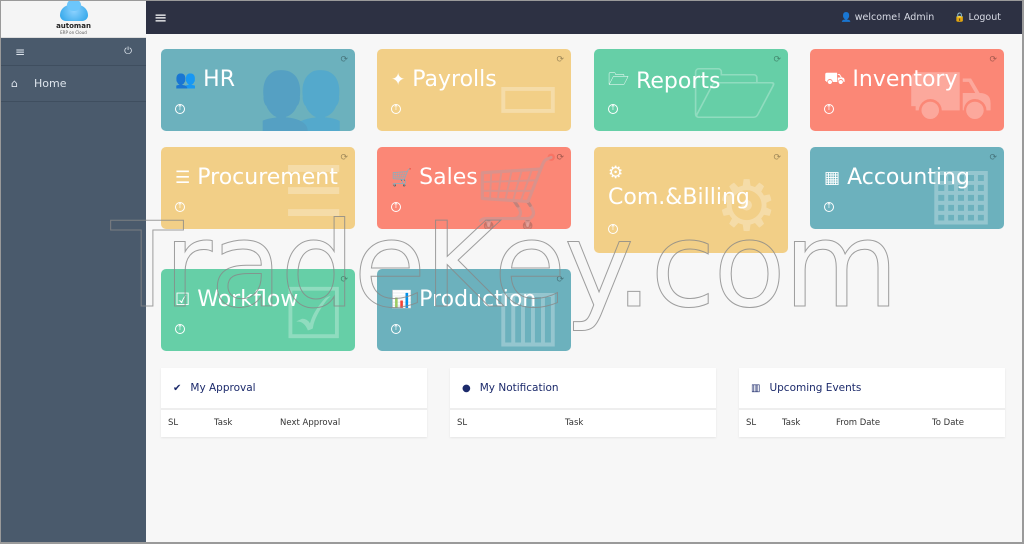 Image resolution: width=1024 pixels, height=544 pixels. I want to click on column-header: From Date, so click(858, 422).